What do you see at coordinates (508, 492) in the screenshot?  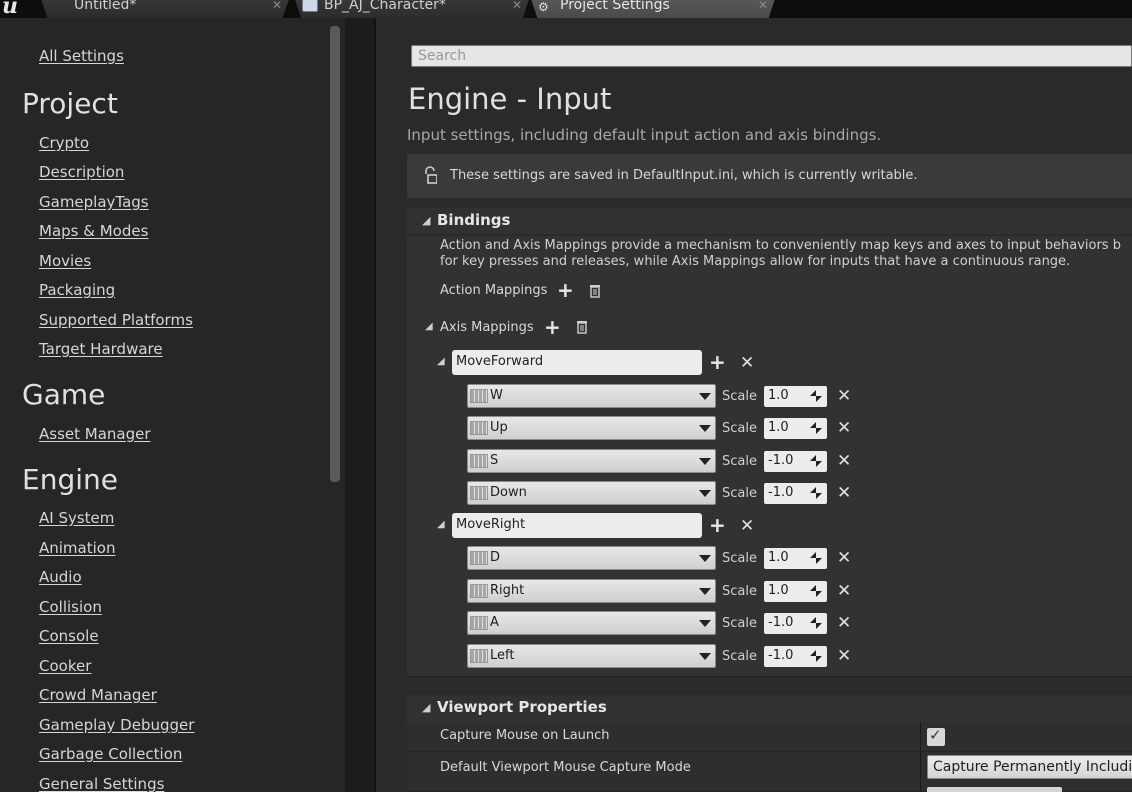 I see `key-value: Down` at bounding box center [508, 492].